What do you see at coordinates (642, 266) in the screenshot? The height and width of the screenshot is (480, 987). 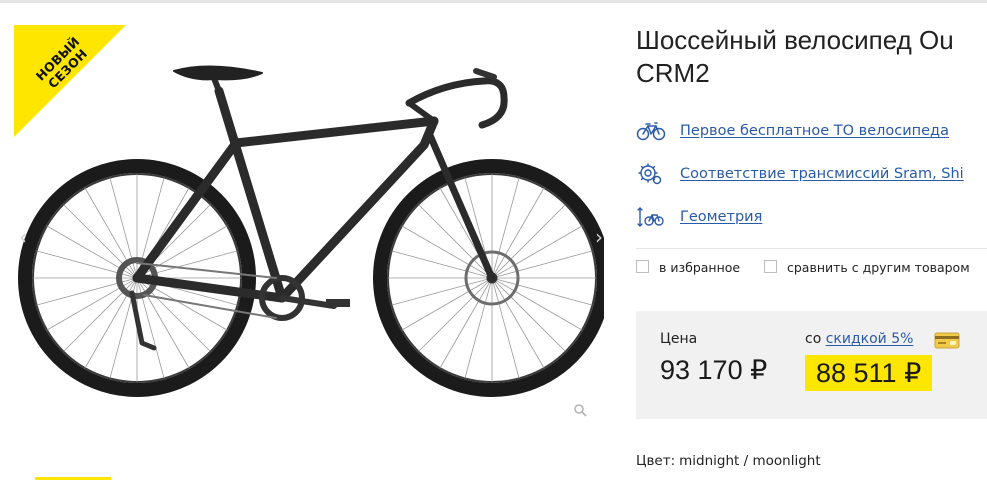 I see `favorite-checkbox-box` at bounding box center [642, 266].